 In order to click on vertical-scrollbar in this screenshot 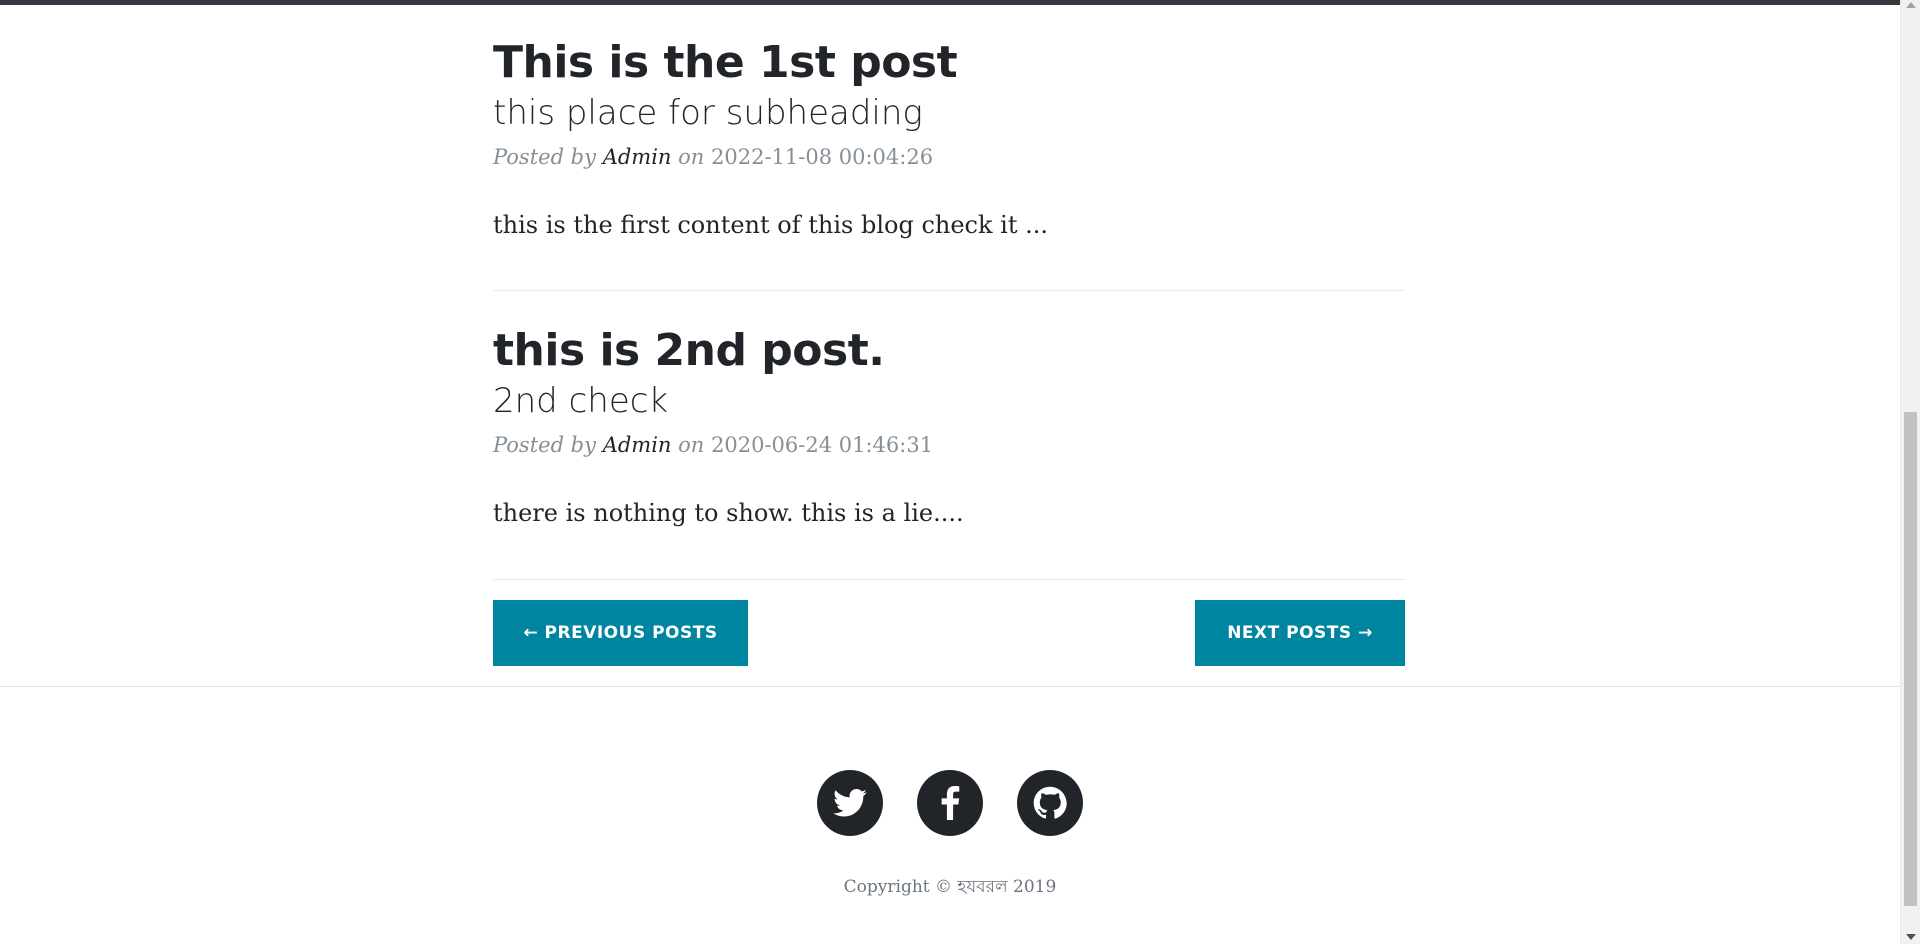, I will do `click(1910, 472)`.